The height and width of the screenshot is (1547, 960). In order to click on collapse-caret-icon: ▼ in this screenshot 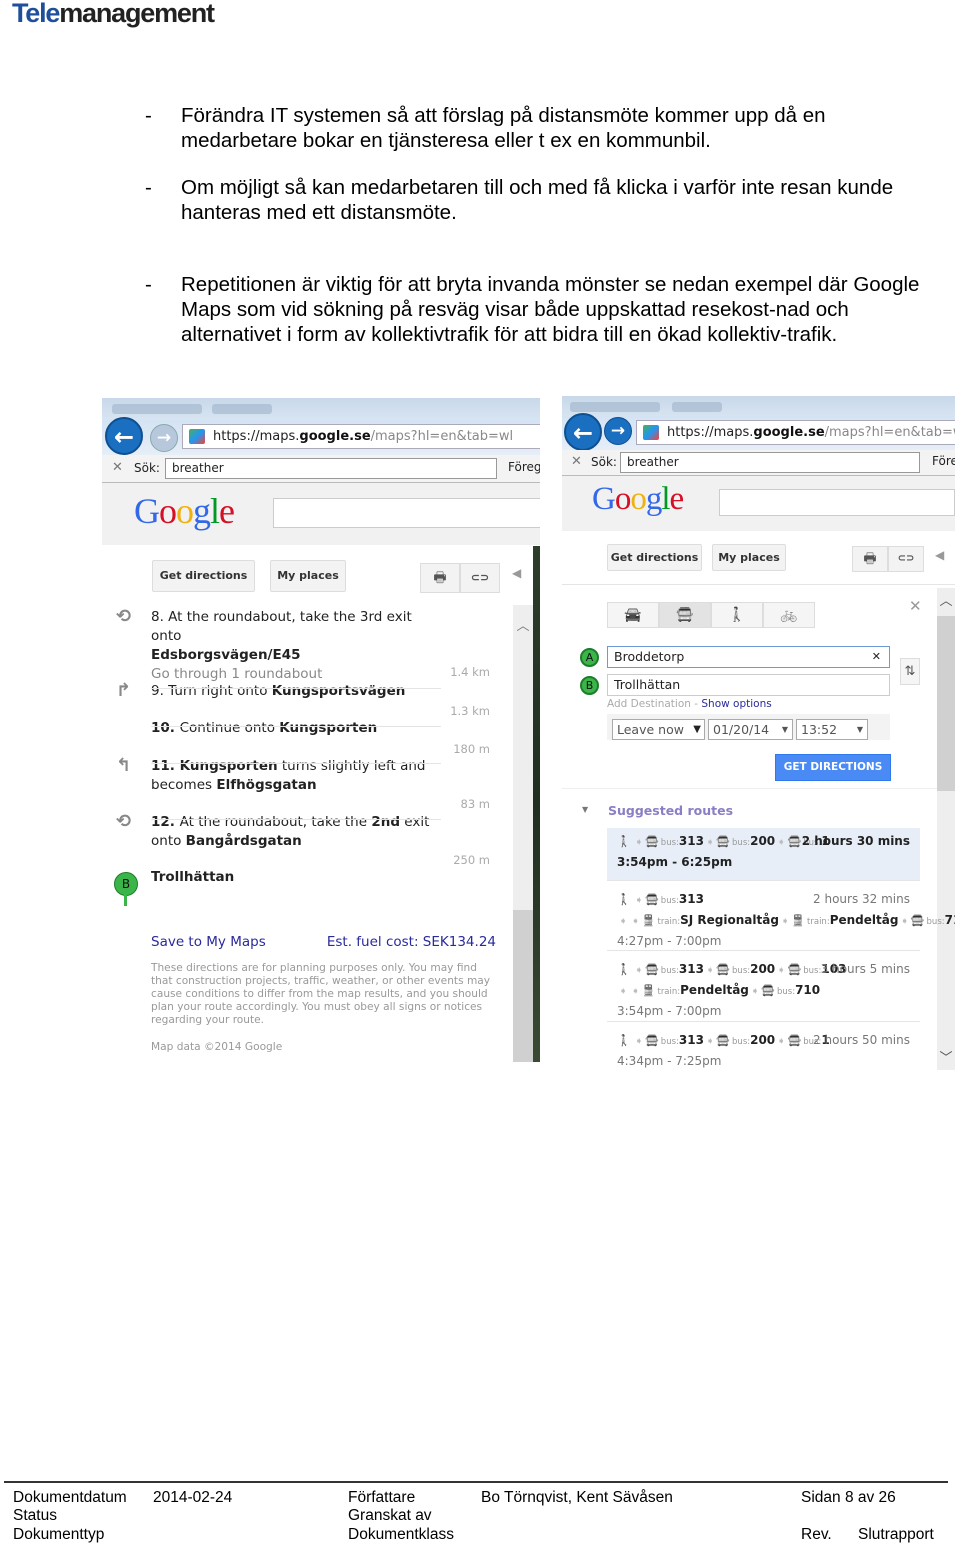, I will do `click(585, 809)`.